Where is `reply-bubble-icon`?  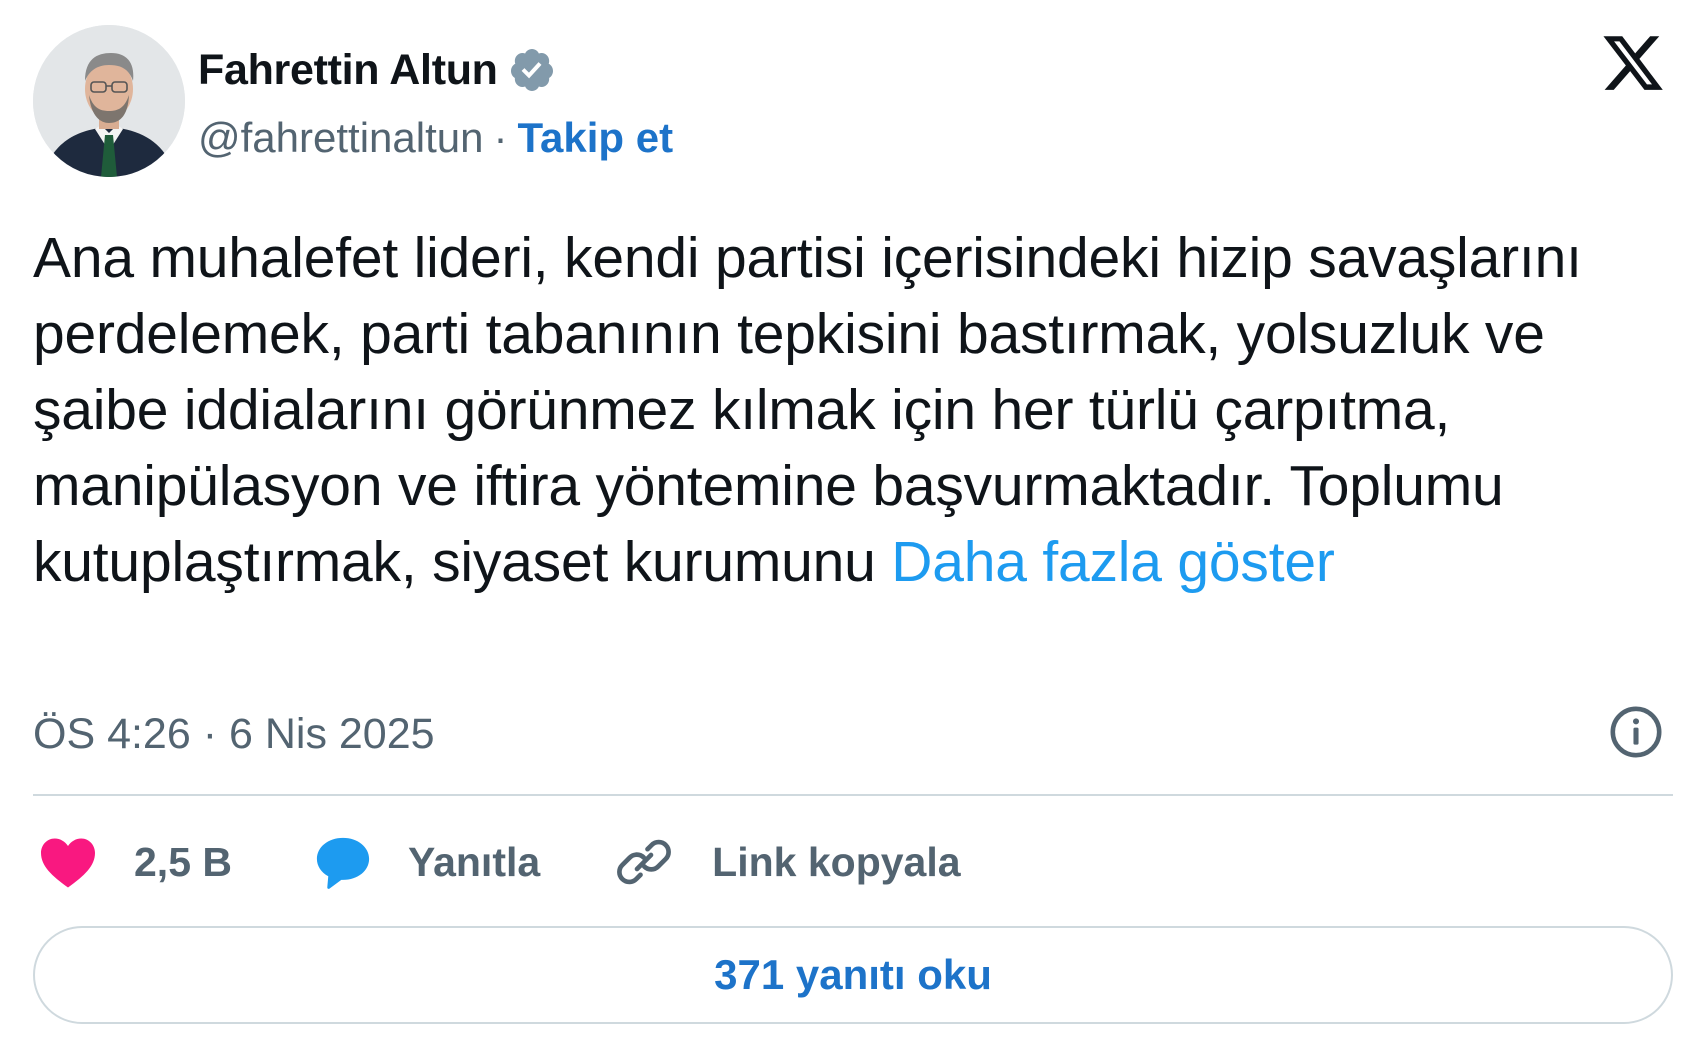
reply-bubble-icon is located at coordinates (343, 863).